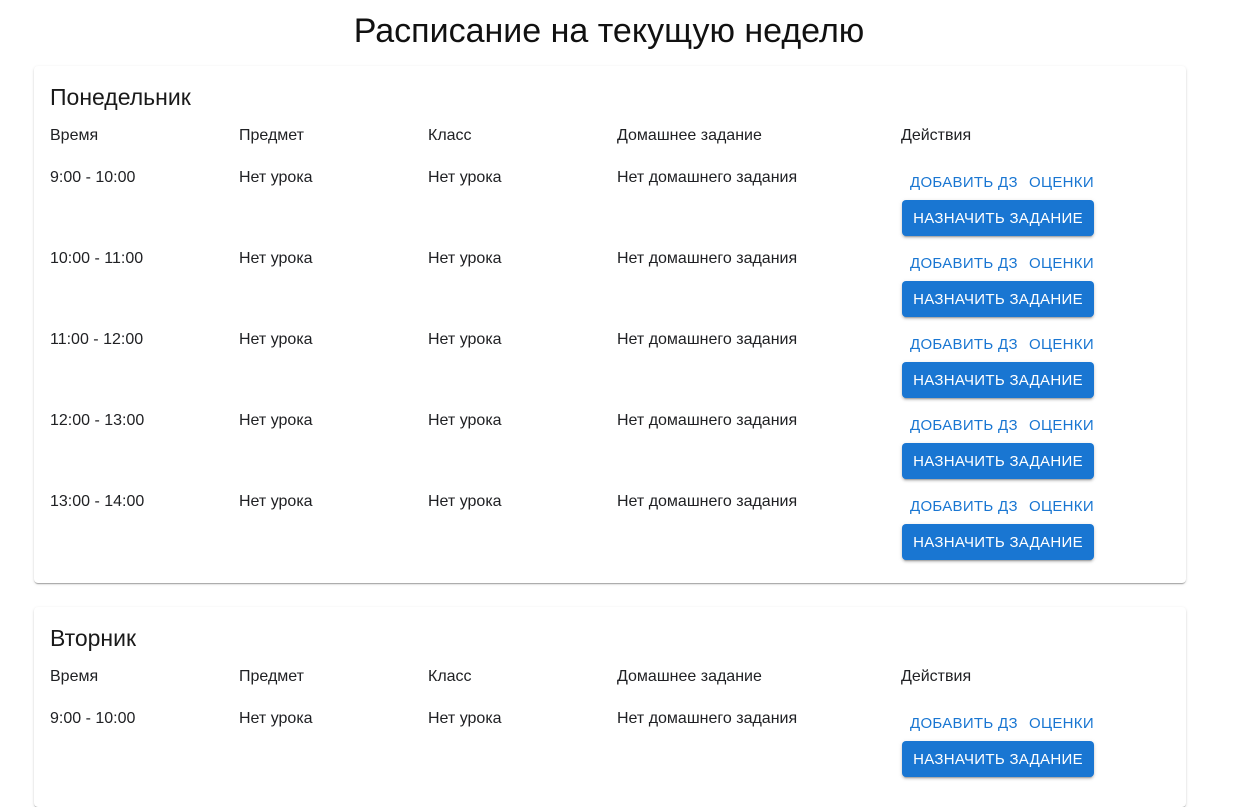 The width and height of the screenshot is (1238, 807). What do you see at coordinates (93, 638) in the screenshot?
I see `day-title: Вторник` at bounding box center [93, 638].